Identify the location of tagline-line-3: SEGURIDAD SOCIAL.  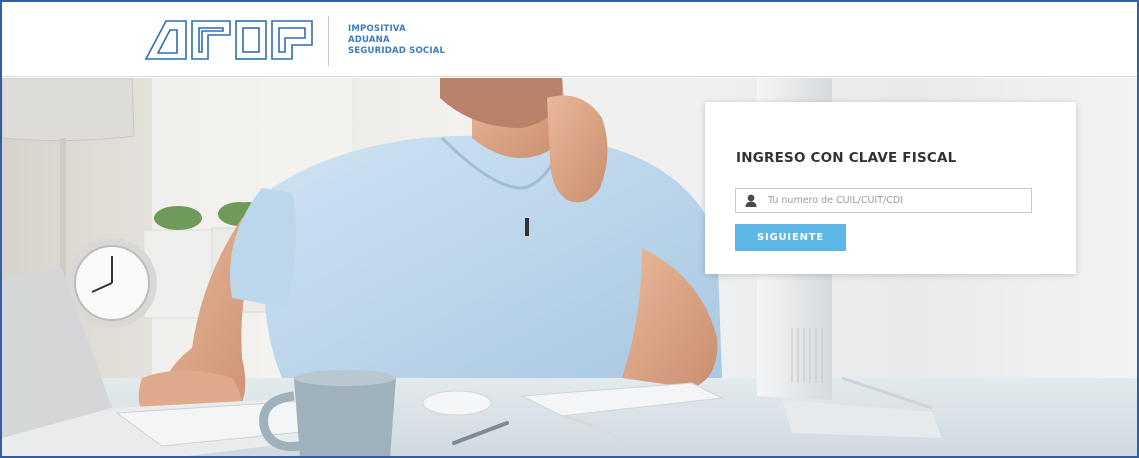
(397, 51).